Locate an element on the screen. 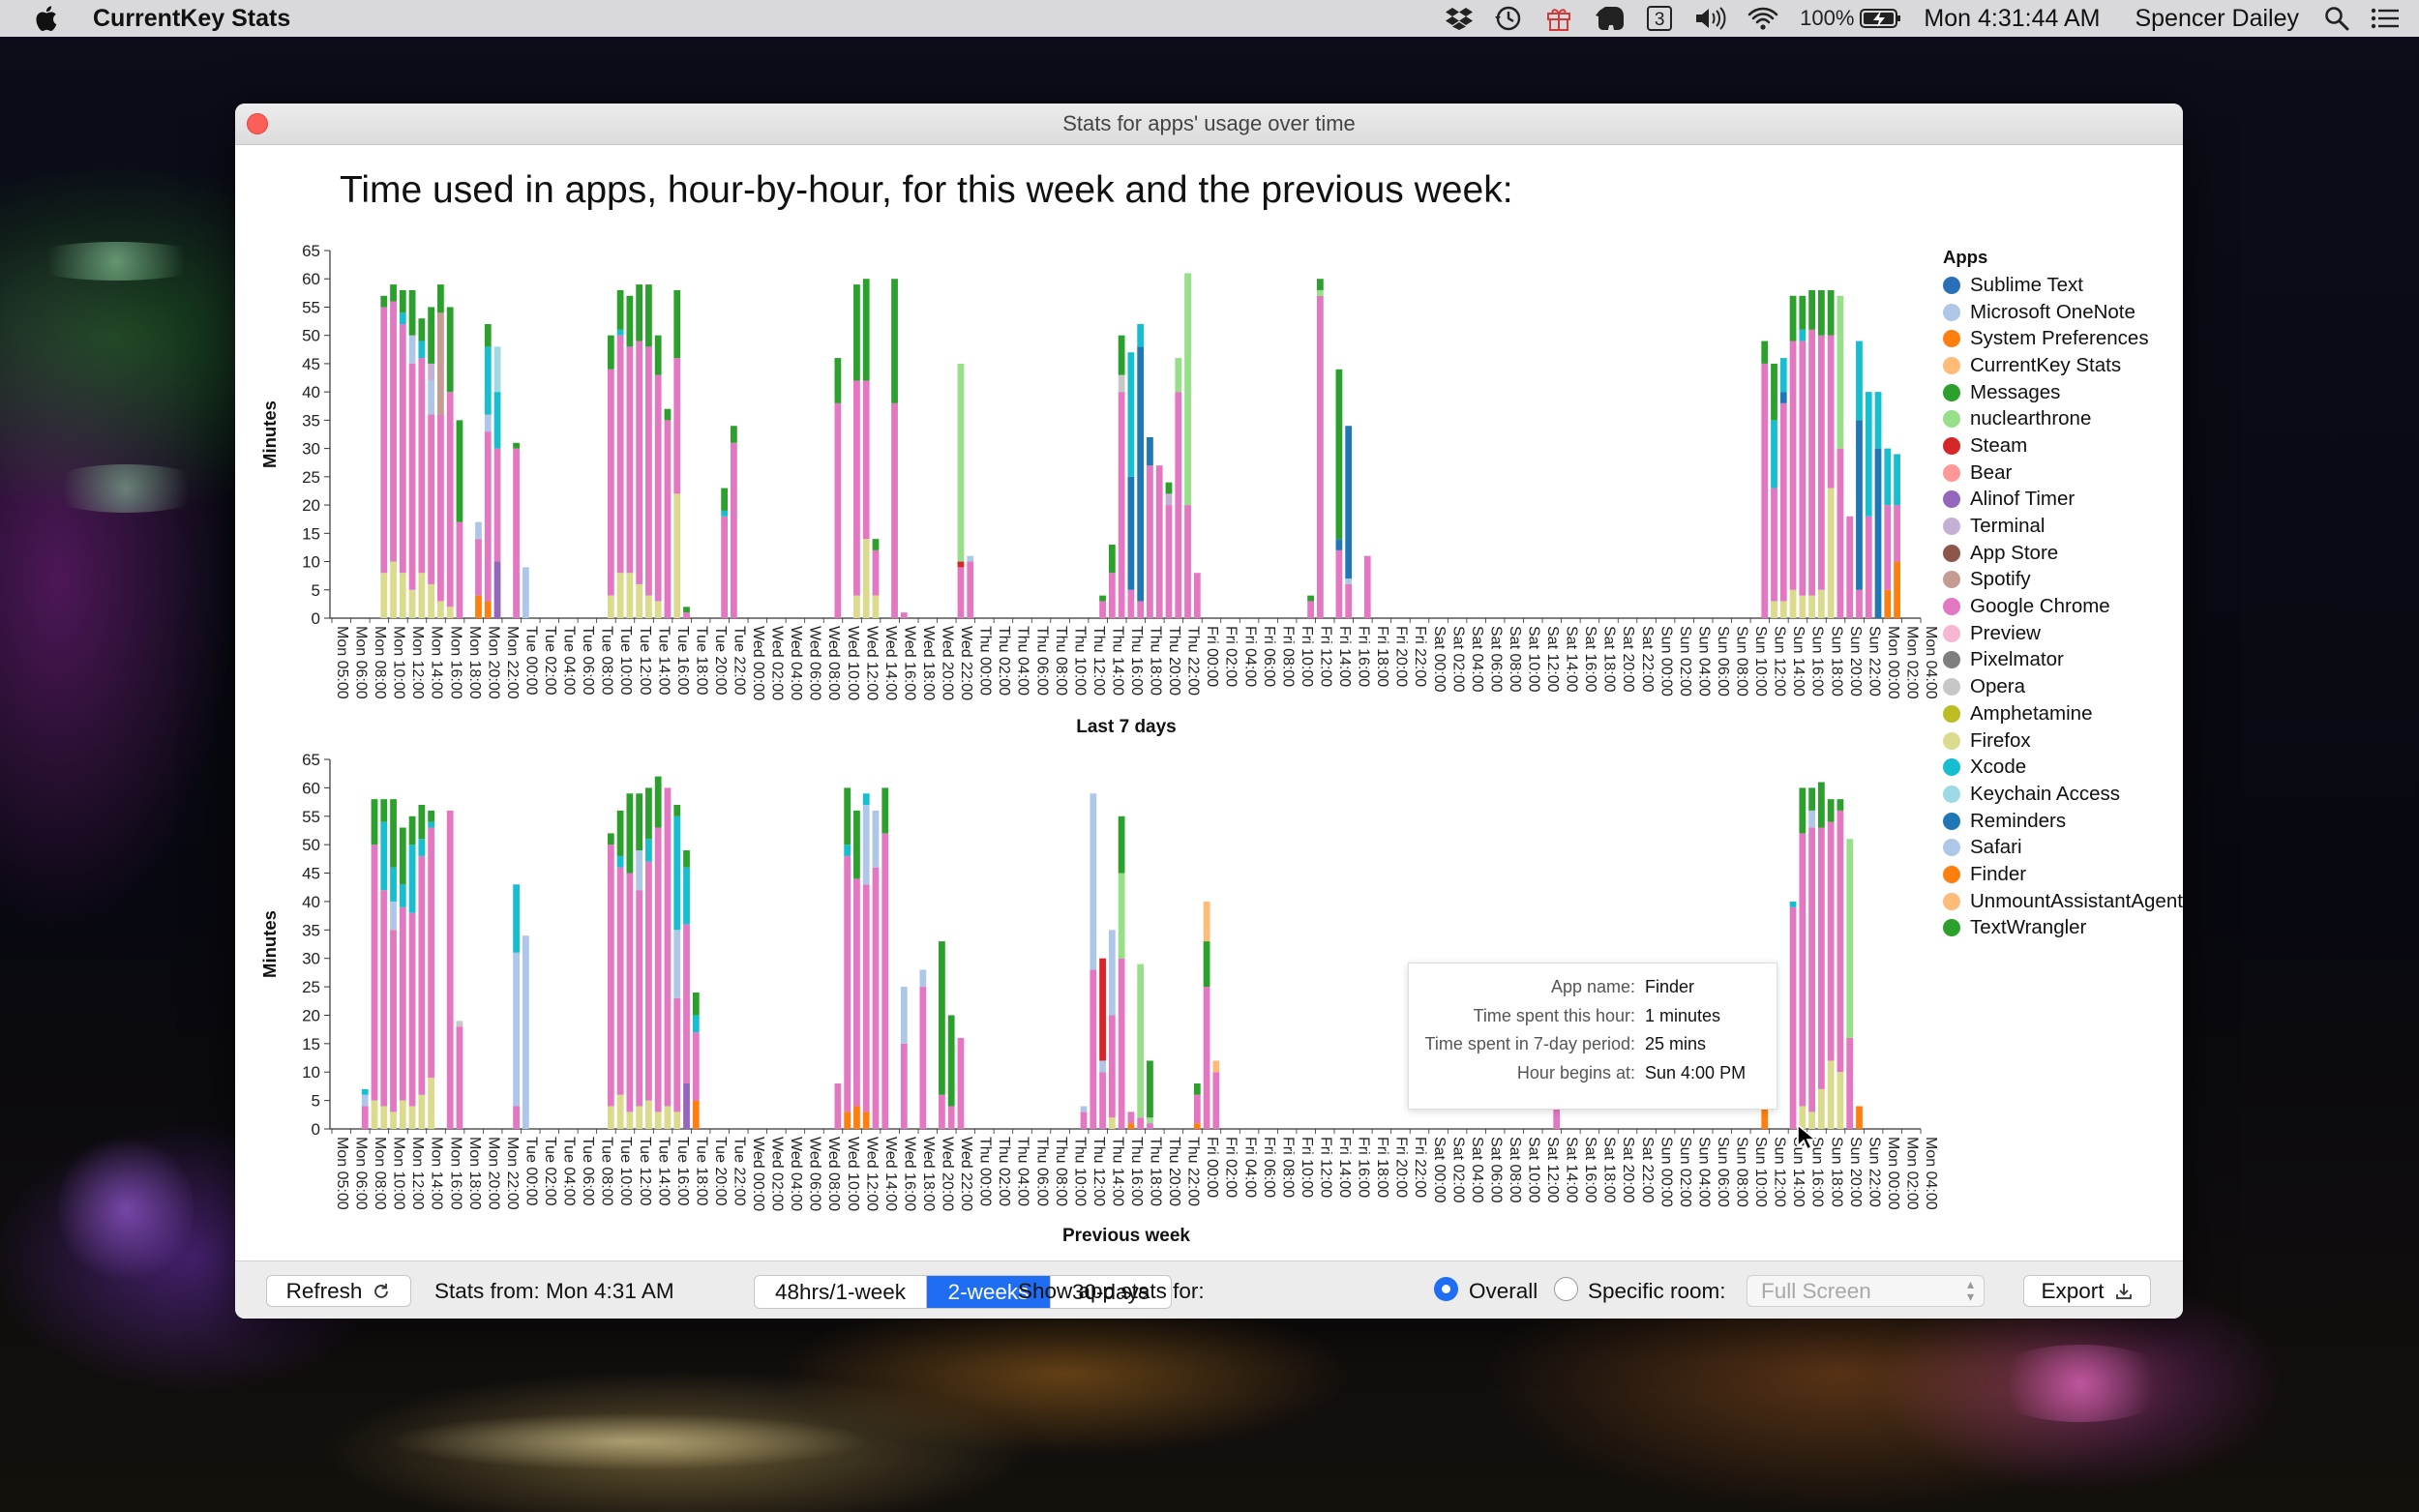 This screenshot has width=2419, height=1512. legend-item: TextWrangler is located at coordinates (2063, 929).